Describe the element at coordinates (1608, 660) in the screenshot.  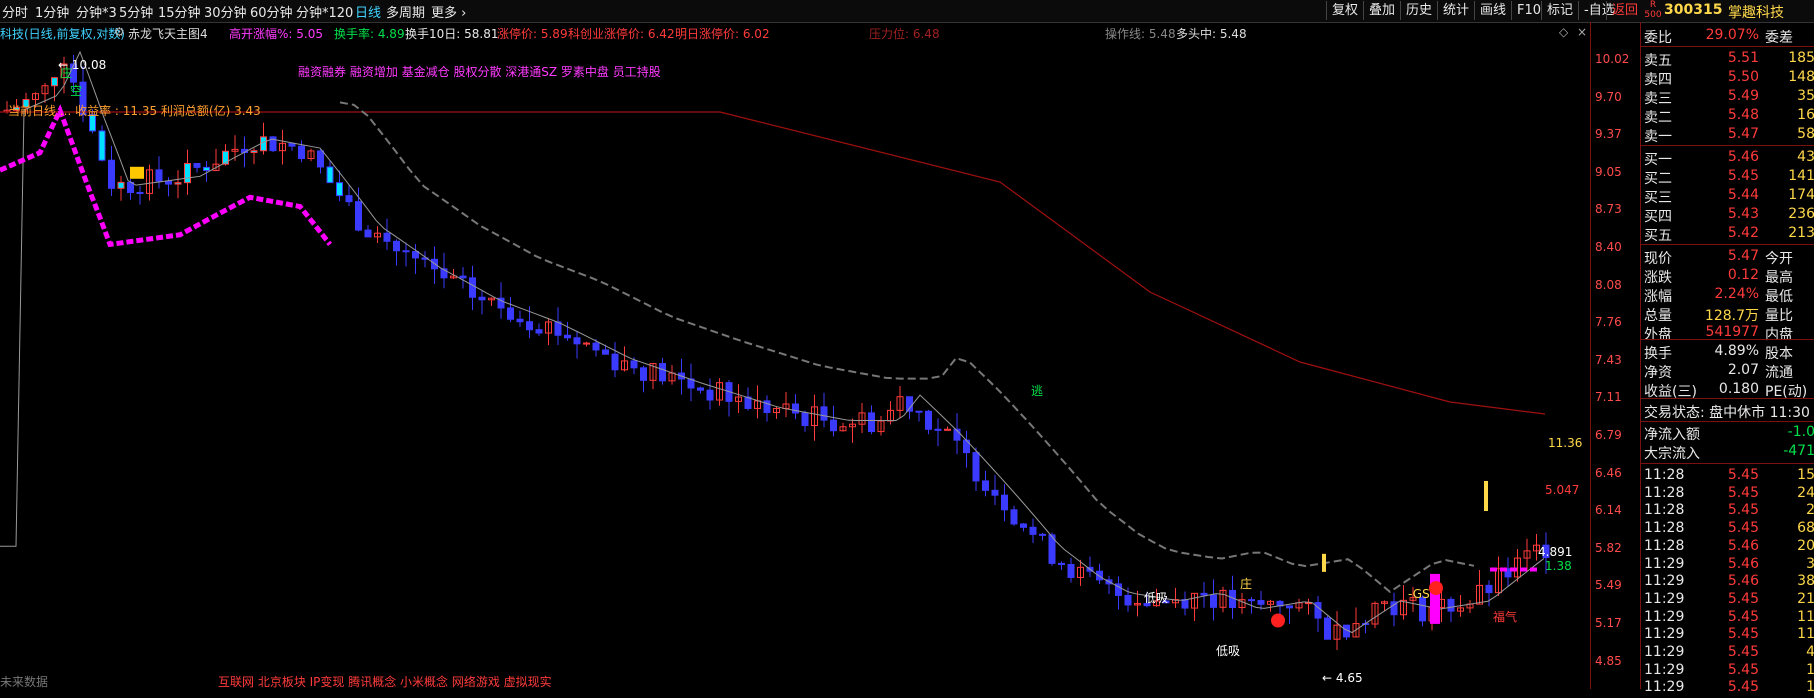
I see `y-tick-label: 4.85` at that location.